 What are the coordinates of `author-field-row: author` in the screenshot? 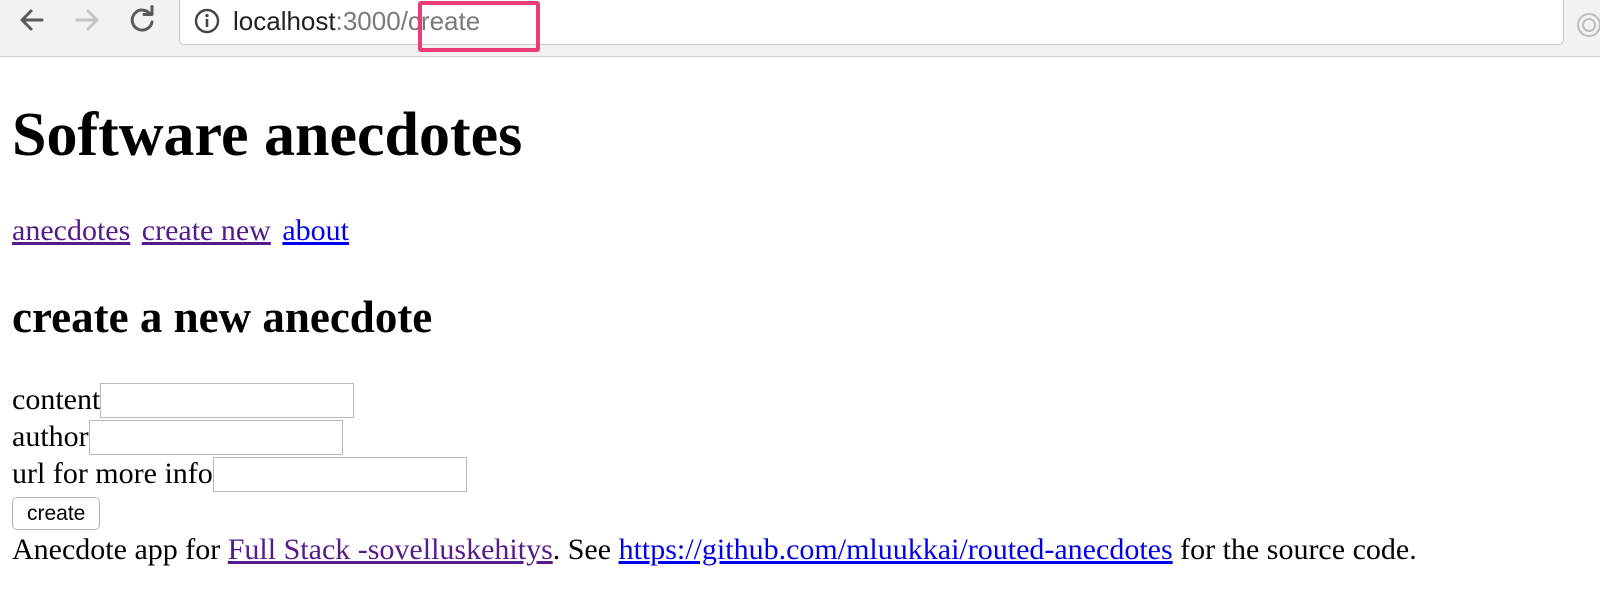 It's located at (177, 437).